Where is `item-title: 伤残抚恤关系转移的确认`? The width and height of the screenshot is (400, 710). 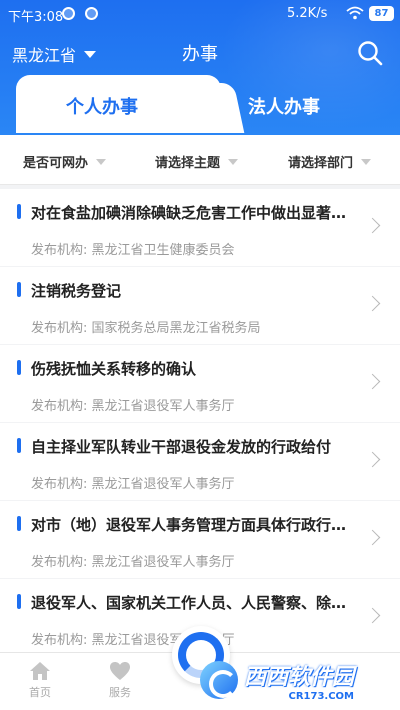
item-title: 伤残抚恤关系转移的确认 is located at coordinates (114, 369).